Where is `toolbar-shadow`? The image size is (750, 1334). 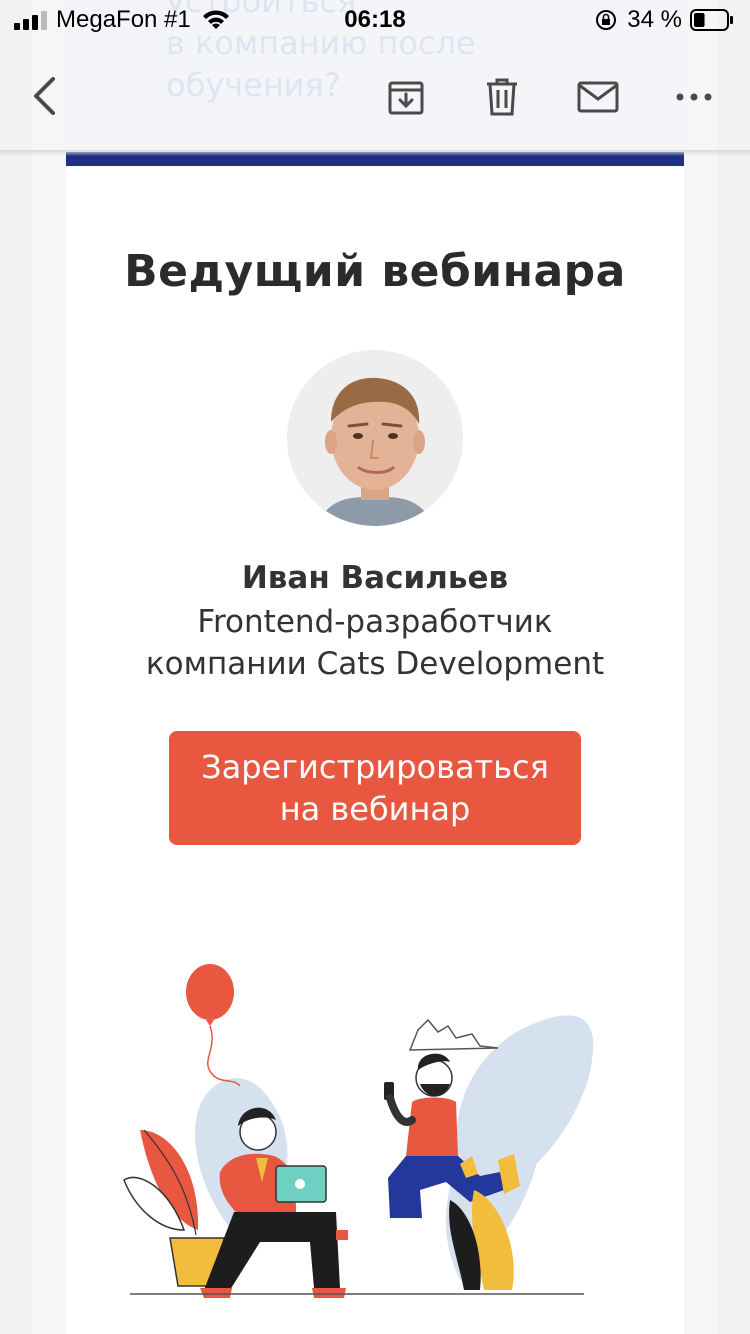
toolbar-shadow is located at coordinates (375, 153).